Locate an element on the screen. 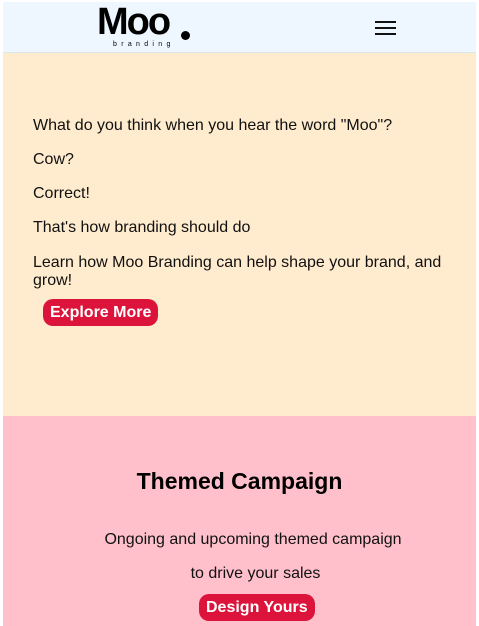 The height and width of the screenshot is (626, 479). campaign-description-2: to drive your sales is located at coordinates (255, 573).